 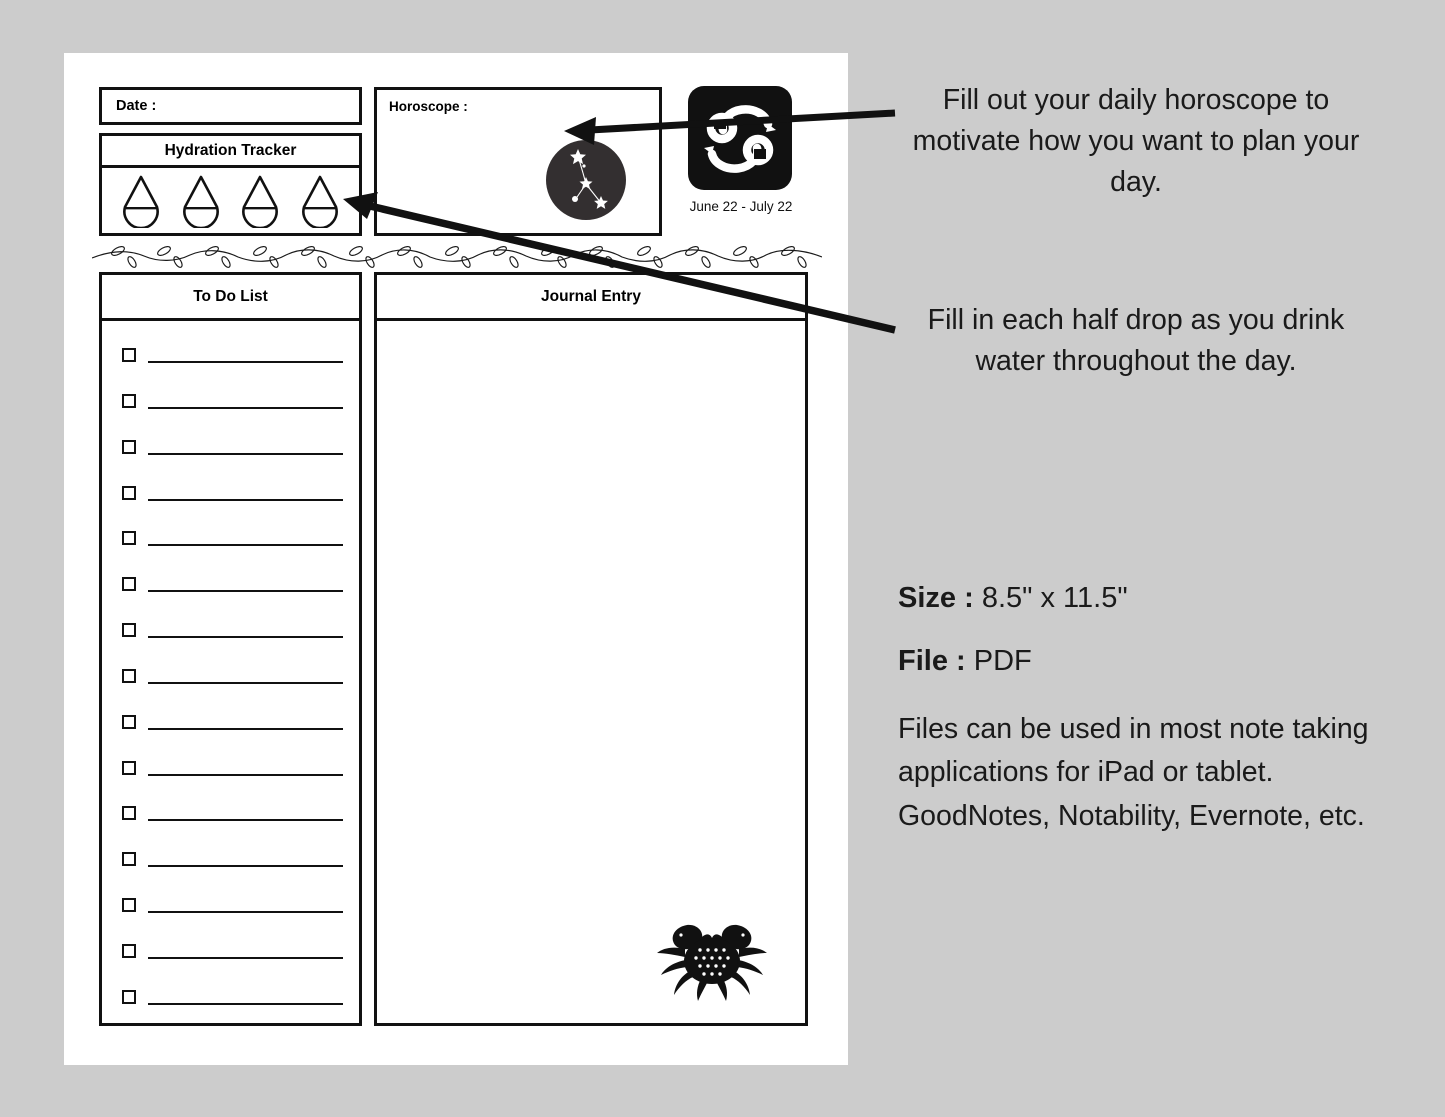 I want to click on file-label: File :, so click(x=932, y=661).